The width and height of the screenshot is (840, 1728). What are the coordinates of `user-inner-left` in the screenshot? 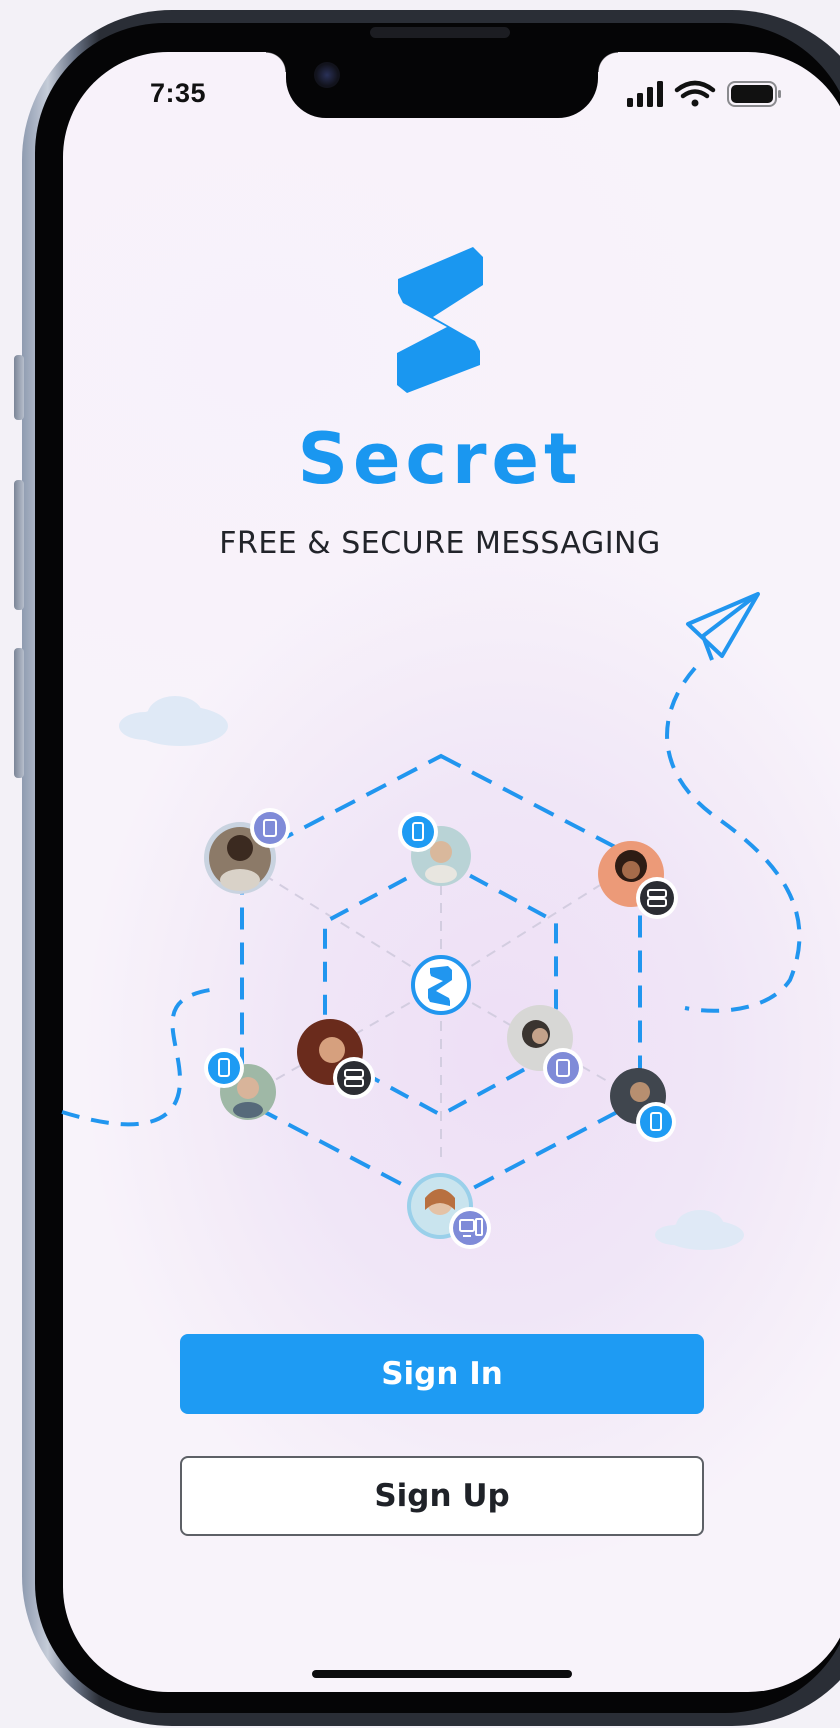 It's located at (336, 1059).